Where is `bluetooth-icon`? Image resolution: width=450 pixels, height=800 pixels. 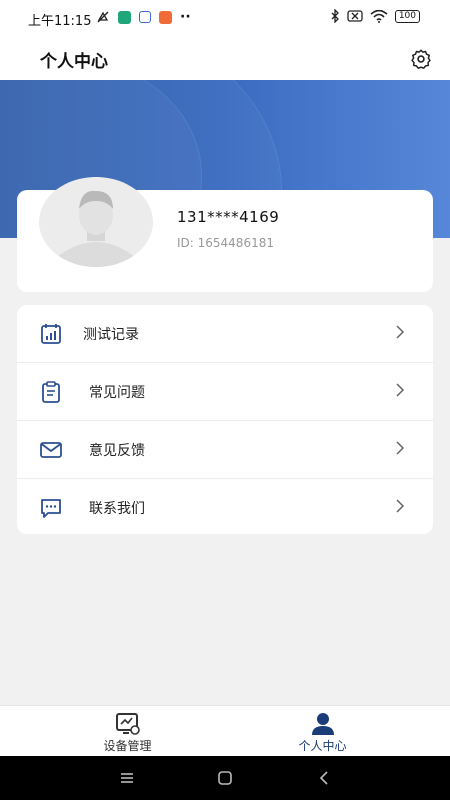
bluetooth-icon is located at coordinates (335, 16).